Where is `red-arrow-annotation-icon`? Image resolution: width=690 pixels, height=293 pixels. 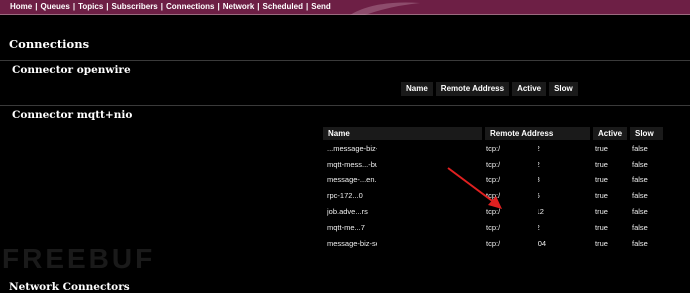 red-arrow-annotation-icon is located at coordinates (474, 188).